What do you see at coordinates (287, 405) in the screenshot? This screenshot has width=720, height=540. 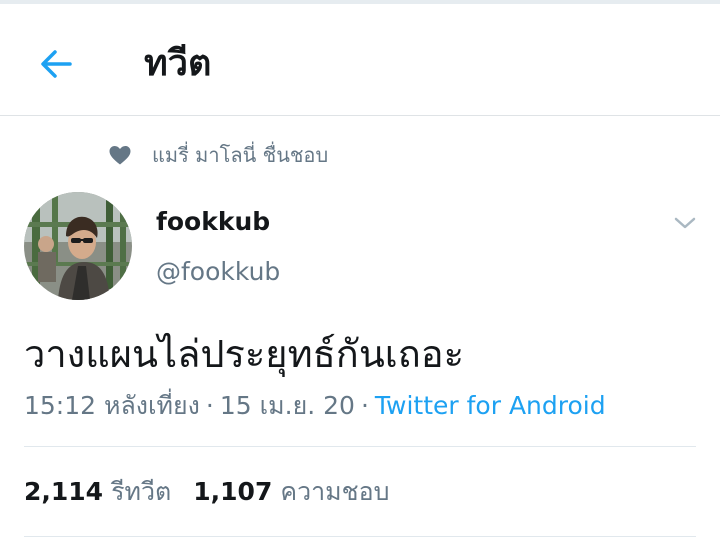 I see `tweet-date: 15 เม.ย. 20` at bounding box center [287, 405].